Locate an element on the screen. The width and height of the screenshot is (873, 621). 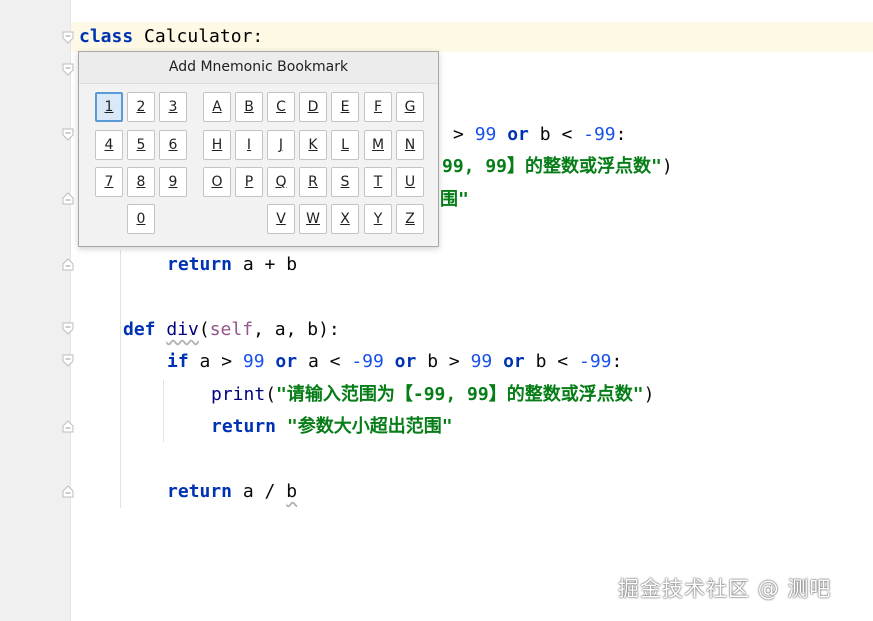
expression: a > is located at coordinates (216, 361).